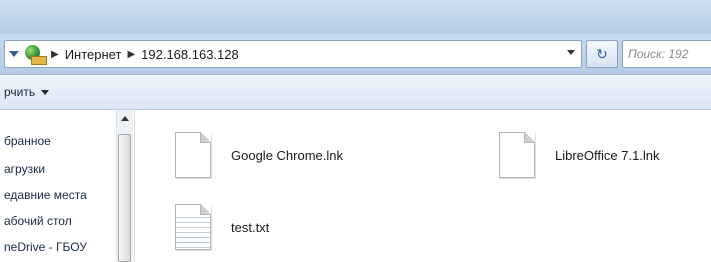 The width and height of the screenshot is (711, 262). I want to click on nav-item-onedrive: neDrive - ГБОУ, so click(45, 247).